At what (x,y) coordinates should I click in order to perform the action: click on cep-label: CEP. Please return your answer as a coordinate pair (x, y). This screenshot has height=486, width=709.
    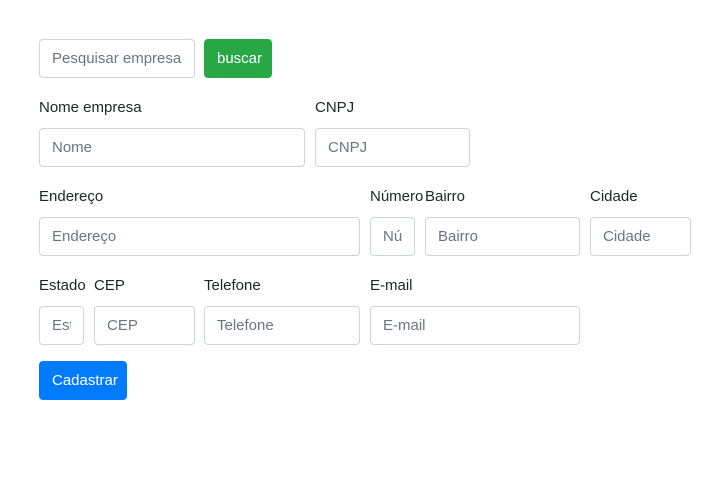
    Looking at the image, I should click on (109, 285).